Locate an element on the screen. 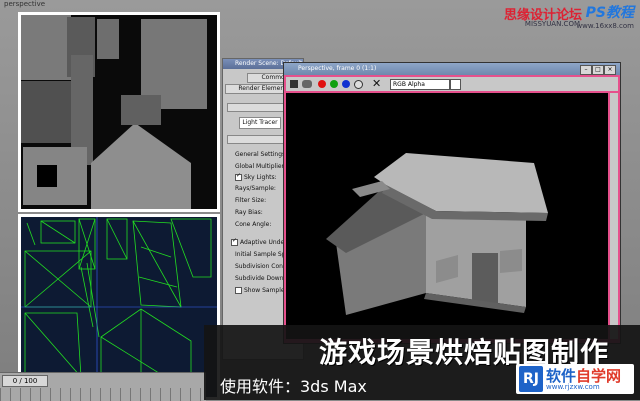 This screenshot has height=401, width=640. initial-sample-label: Initial Sample Spa is located at coordinates (262, 254).